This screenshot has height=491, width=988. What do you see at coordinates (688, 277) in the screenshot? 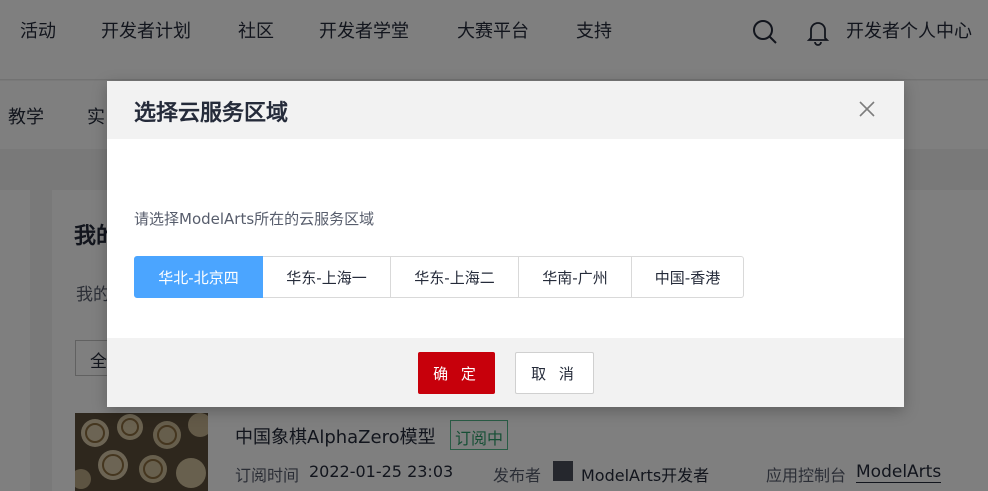
I see `region-option-hongkong: 中国-香港` at bounding box center [688, 277].